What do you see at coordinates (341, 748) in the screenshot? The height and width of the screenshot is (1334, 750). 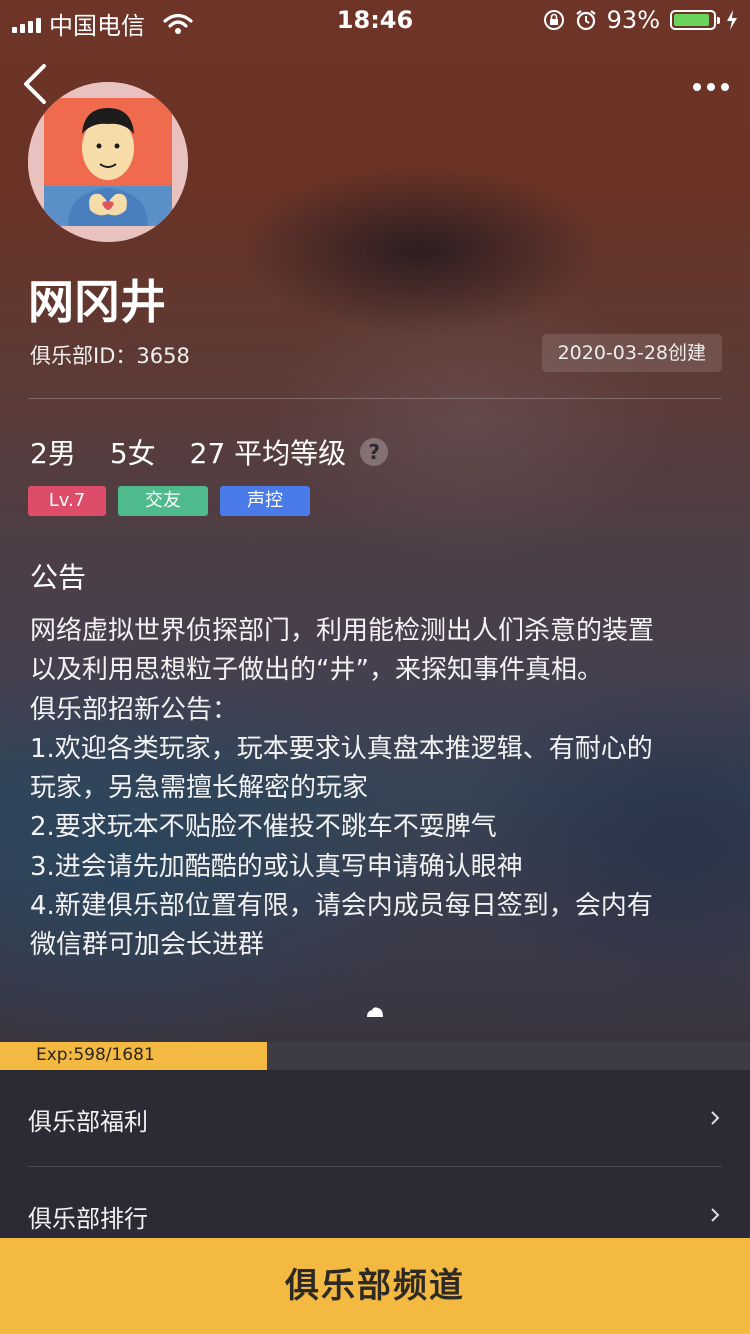 I see `notice-line: 1.欢迎各类玩家，玩本要求认真盘本推逻辑、有耐心的` at bounding box center [341, 748].